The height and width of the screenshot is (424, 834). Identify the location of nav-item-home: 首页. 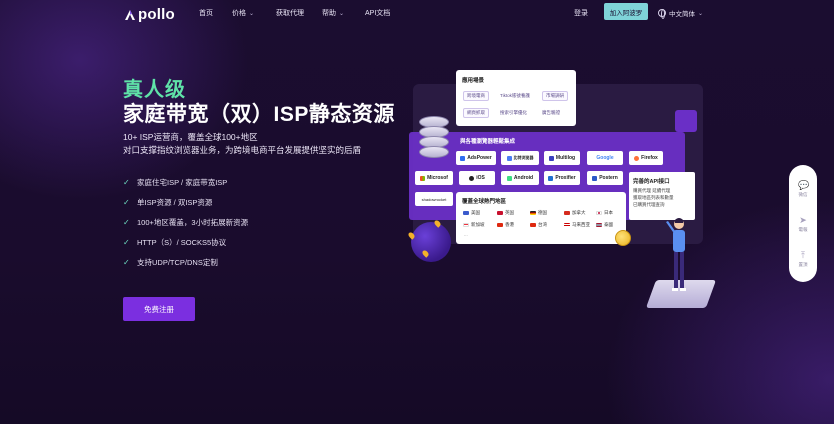
(206, 13).